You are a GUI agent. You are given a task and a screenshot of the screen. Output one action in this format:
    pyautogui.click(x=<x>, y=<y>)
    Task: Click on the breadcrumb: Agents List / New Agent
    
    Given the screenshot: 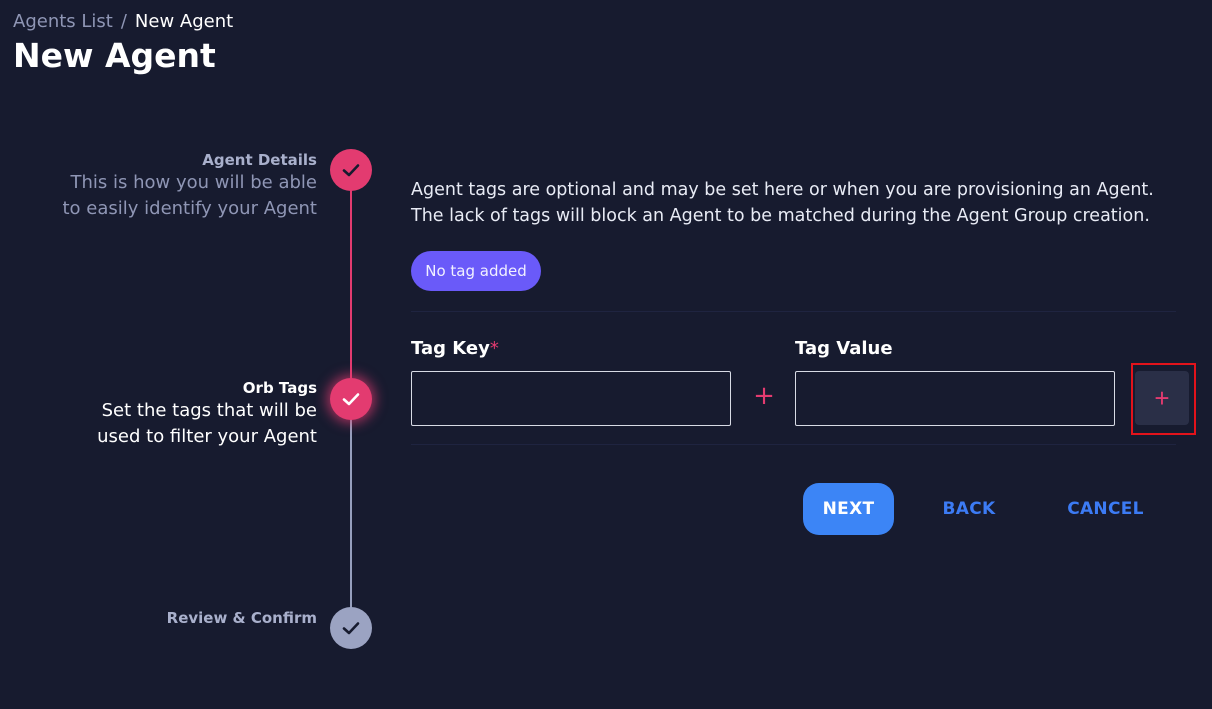 What is the action you would take?
    pyautogui.click(x=123, y=22)
    